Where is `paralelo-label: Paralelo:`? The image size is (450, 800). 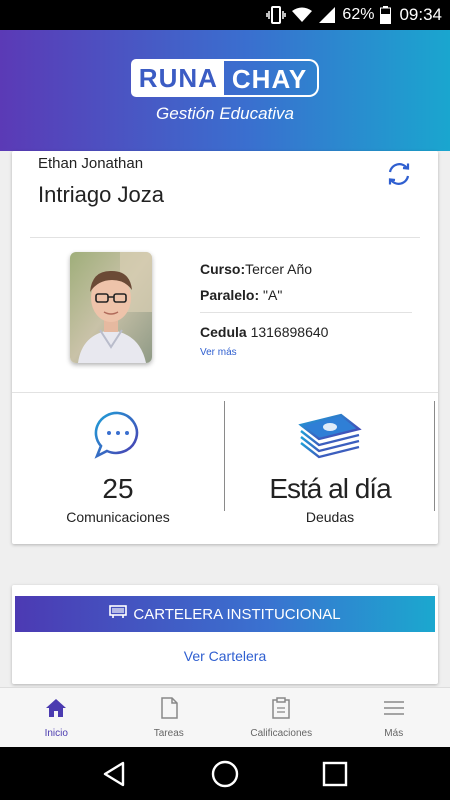 paralelo-label: Paralelo: is located at coordinates (230, 295).